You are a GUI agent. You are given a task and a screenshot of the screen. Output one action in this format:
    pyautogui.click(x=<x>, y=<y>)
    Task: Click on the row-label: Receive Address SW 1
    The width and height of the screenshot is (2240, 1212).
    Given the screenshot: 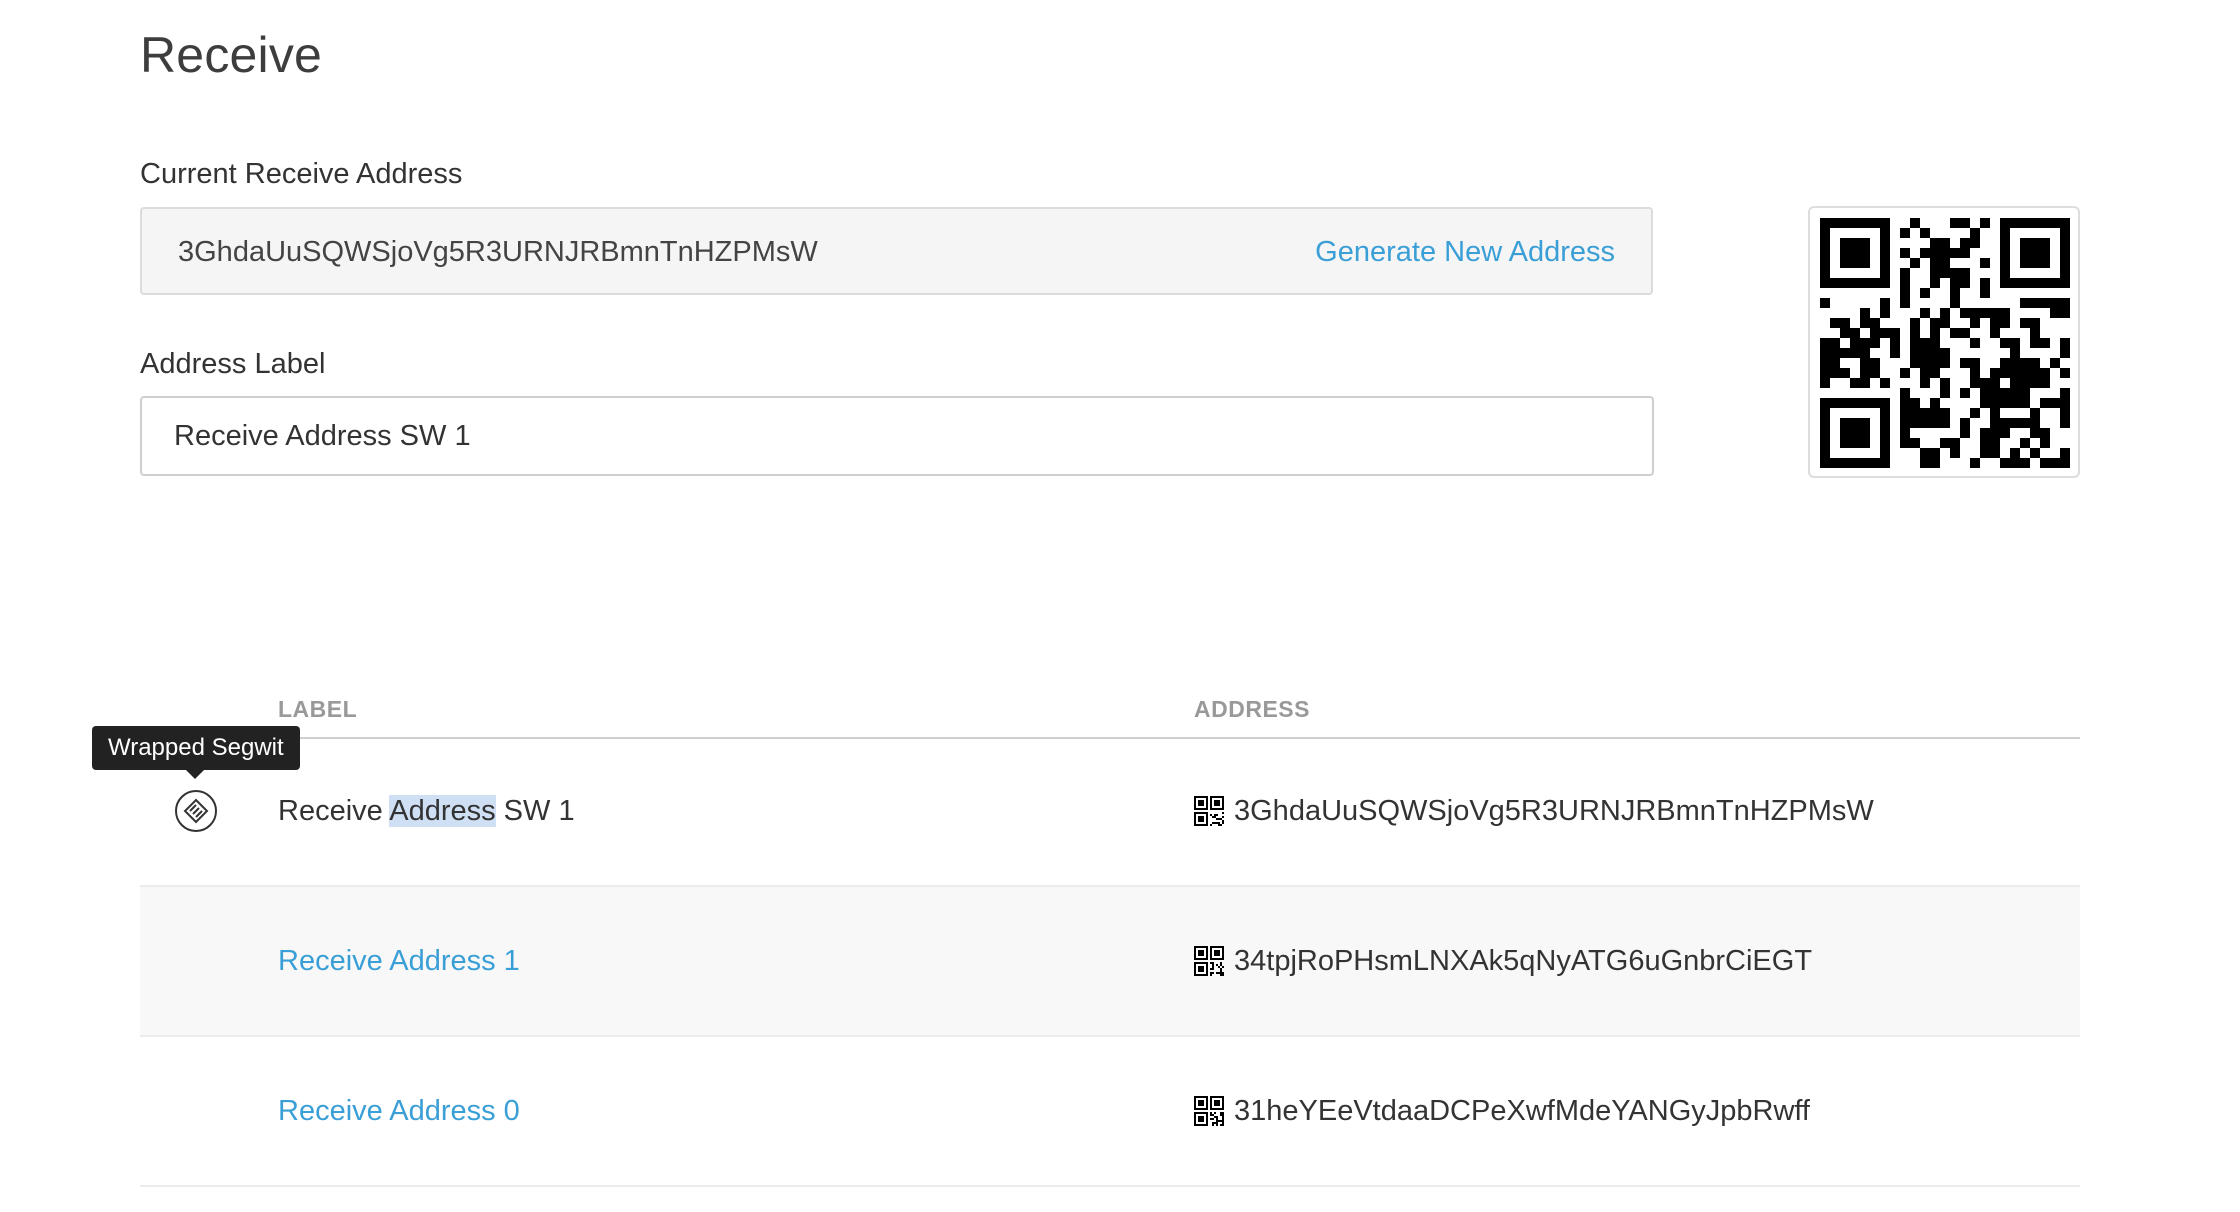 What is the action you would take?
    pyautogui.click(x=426, y=811)
    